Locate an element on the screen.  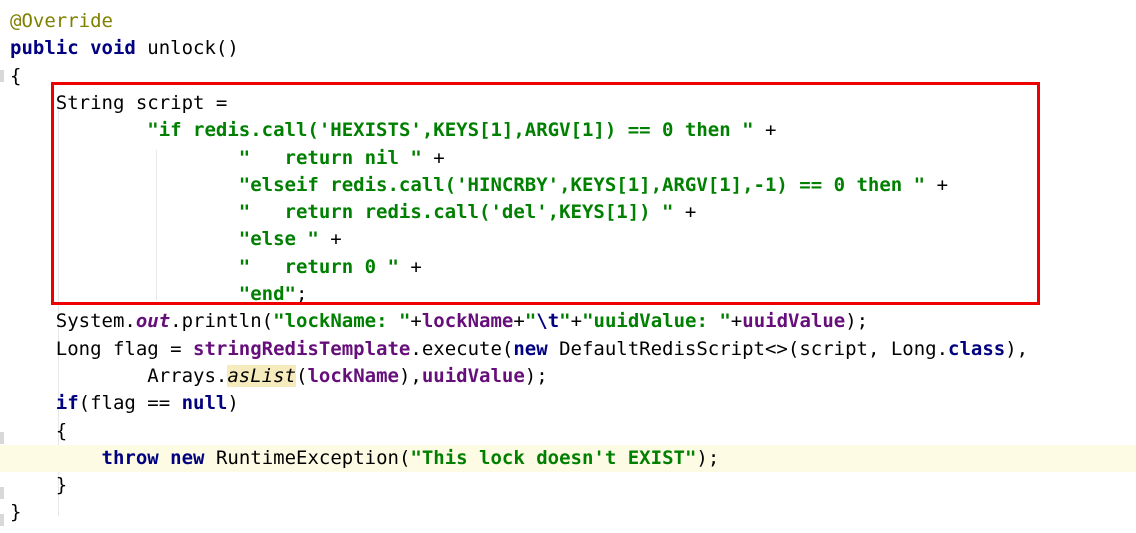
code-token: class is located at coordinates (977, 348).